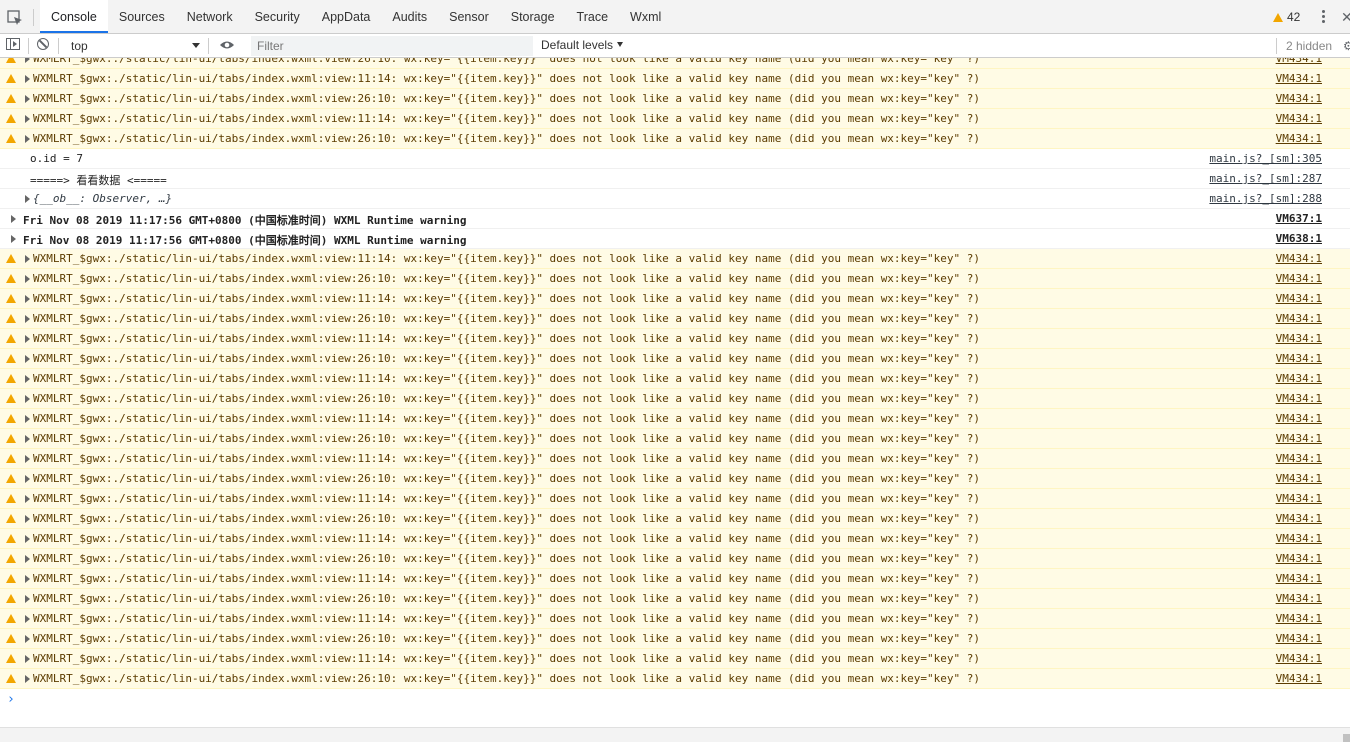 This screenshot has height=742, width=1350. Describe the element at coordinates (582, 45) in the screenshot. I see `log-levels-dropdown: Default levels` at that location.